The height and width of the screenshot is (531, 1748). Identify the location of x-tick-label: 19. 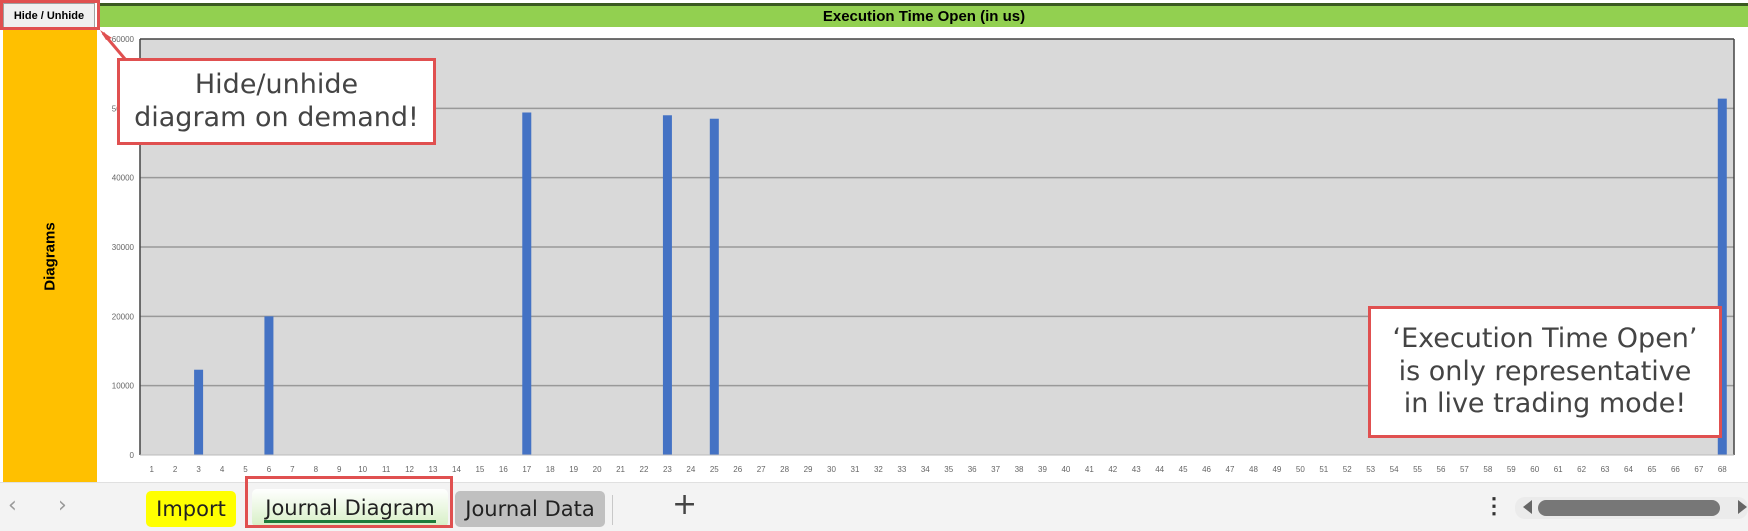
(573, 469).